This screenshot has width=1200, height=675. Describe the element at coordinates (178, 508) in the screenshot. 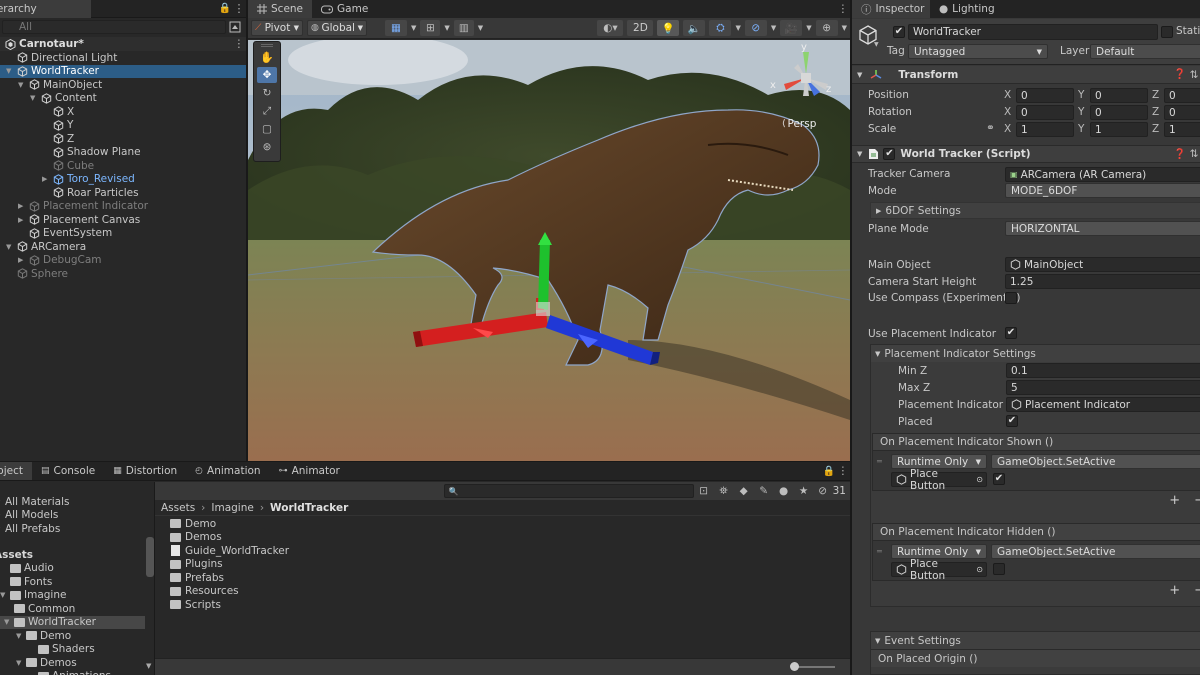

I see `breadcrumb-assets: Assets` at that location.